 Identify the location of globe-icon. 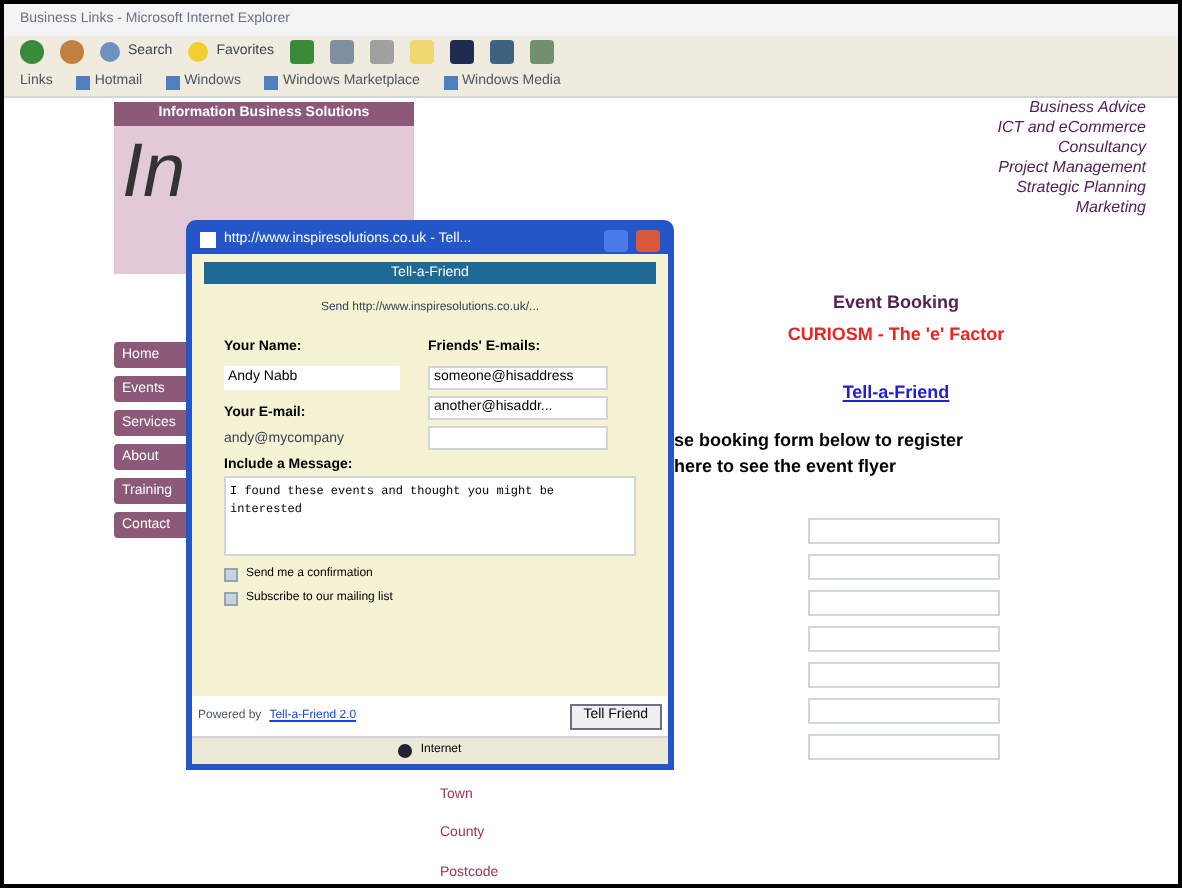
(405, 751).